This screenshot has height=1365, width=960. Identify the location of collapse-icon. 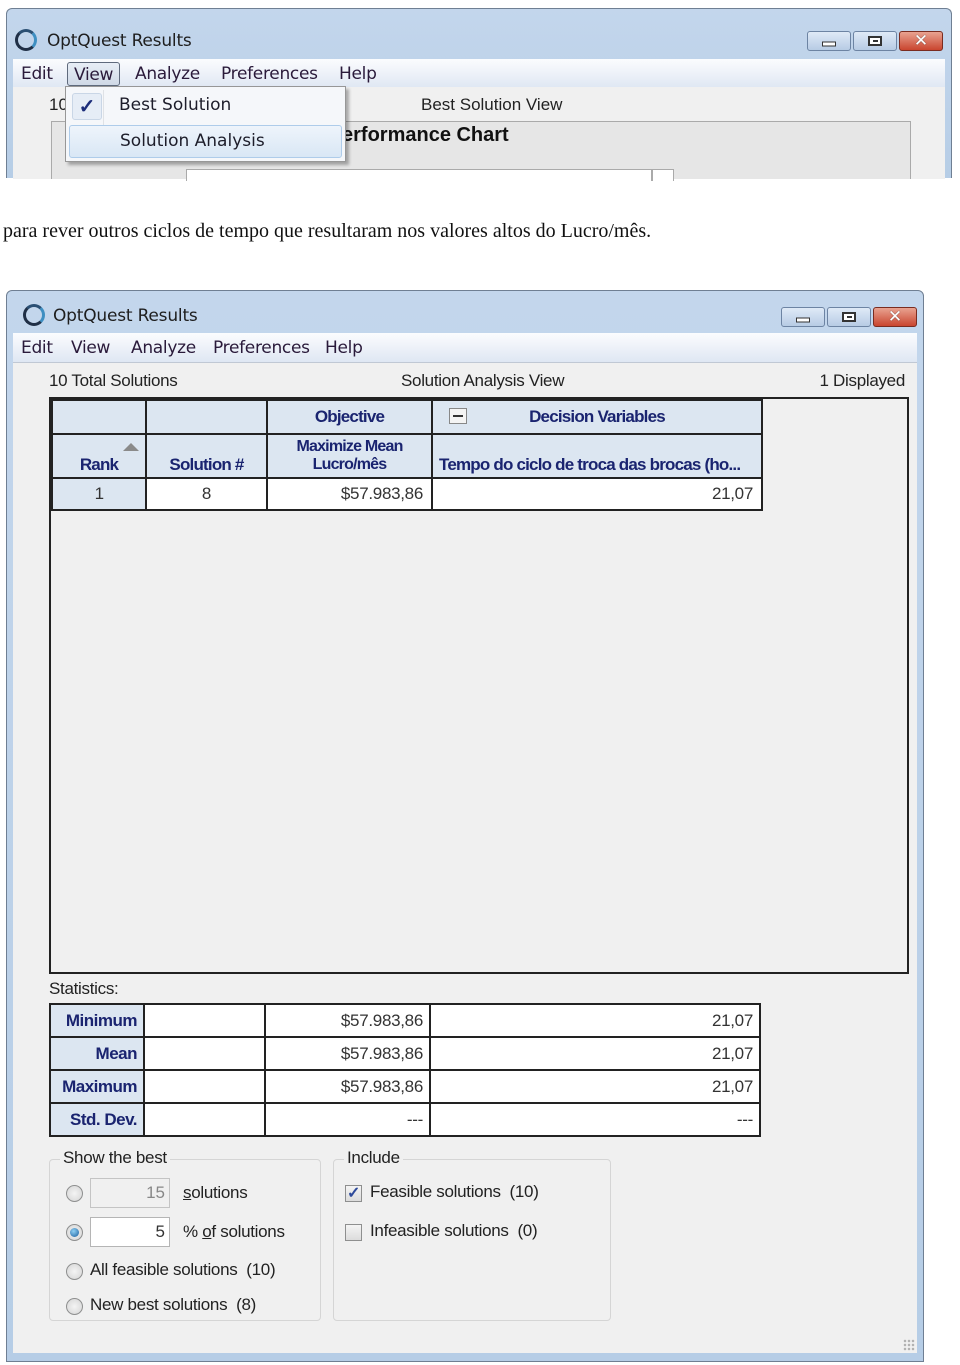
(458, 416).